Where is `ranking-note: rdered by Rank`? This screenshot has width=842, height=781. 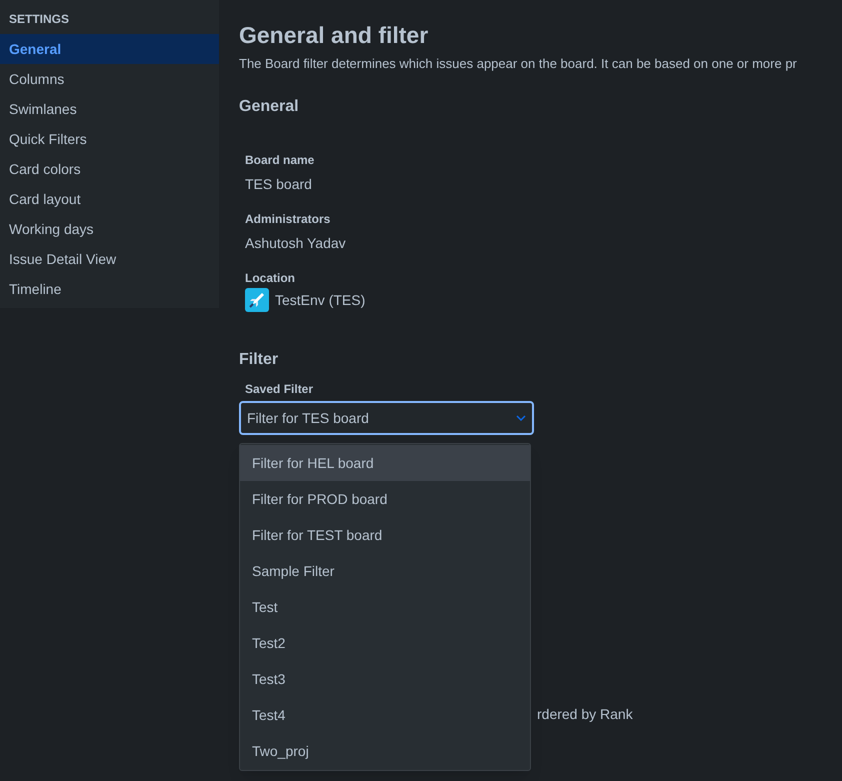 ranking-note: rdered by Rank is located at coordinates (585, 714).